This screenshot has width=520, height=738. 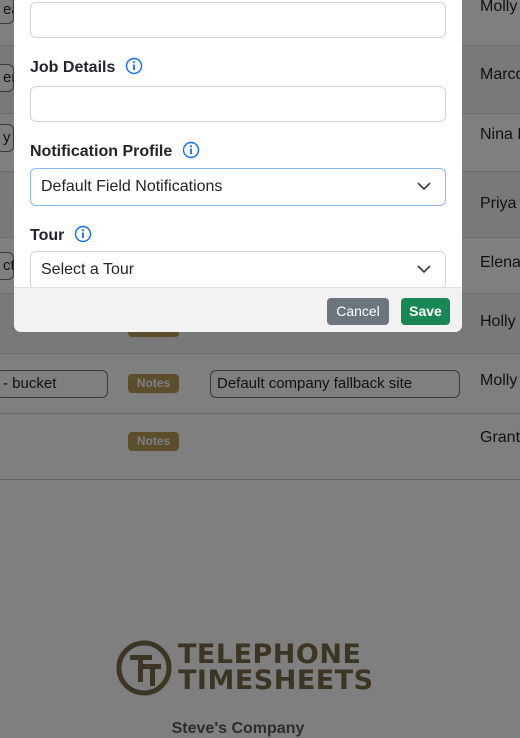 What do you see at coordinates (238, 269) in the screenshot?
I see `tour-select: Select a Tour` at bounding box center [238, 269].